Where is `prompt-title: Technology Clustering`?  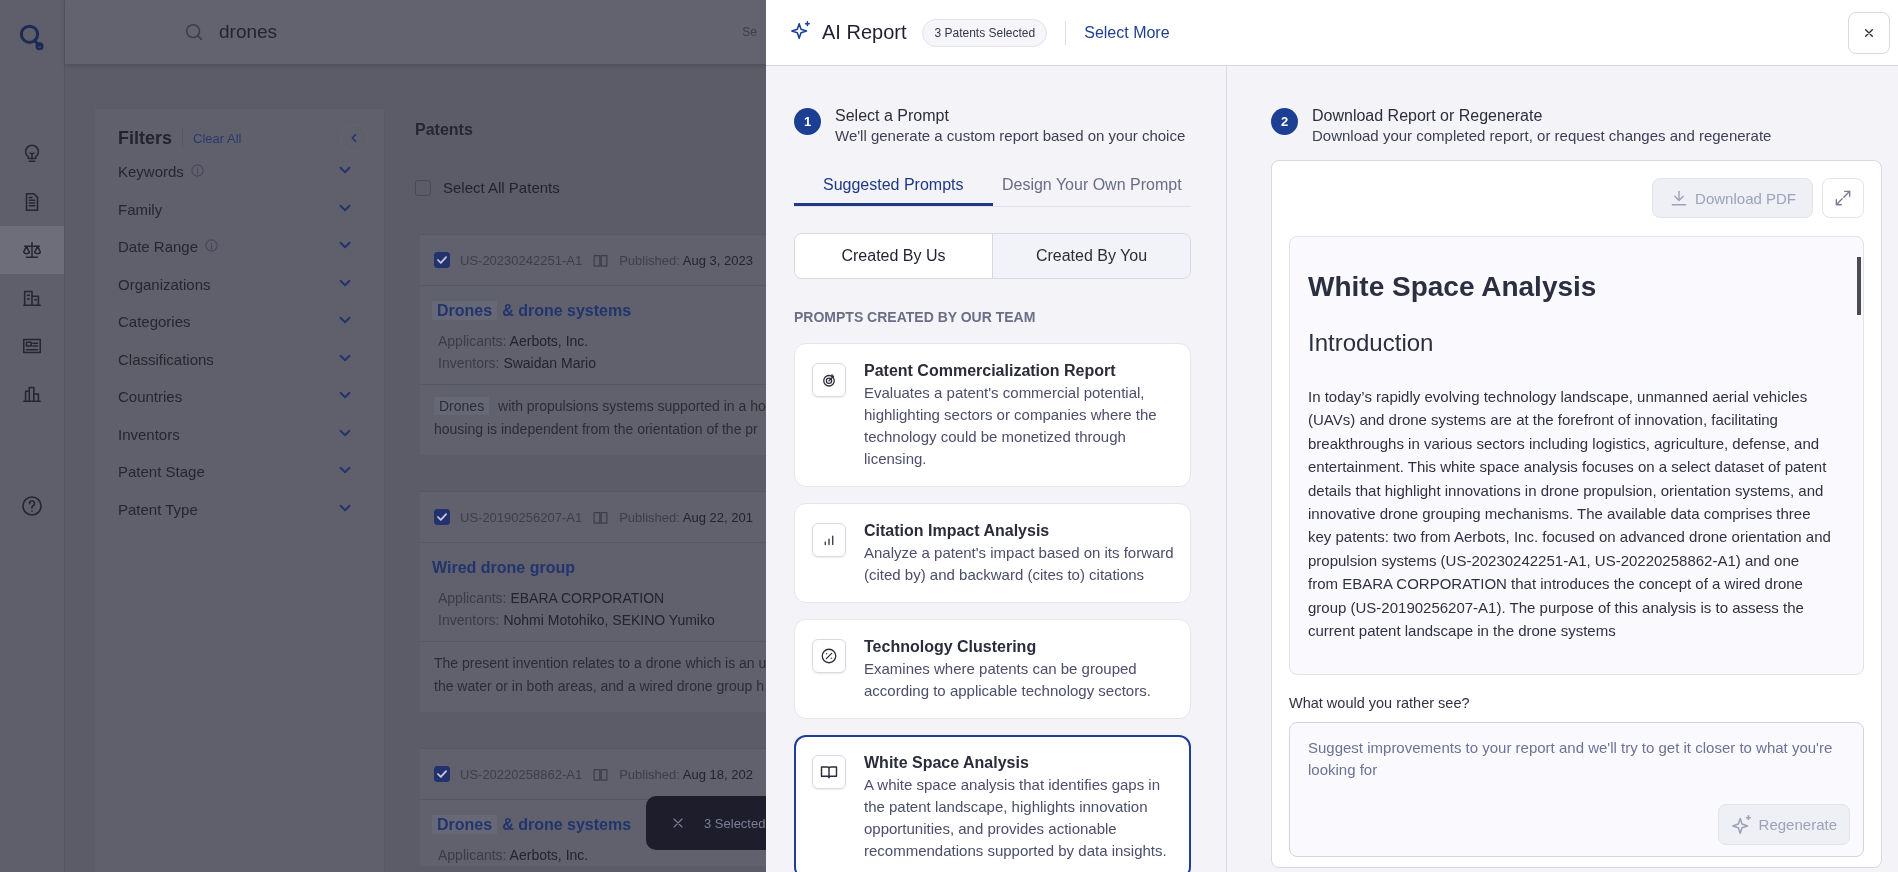 prompt-title: Technology Clustering is located at coordinates (951, 647).